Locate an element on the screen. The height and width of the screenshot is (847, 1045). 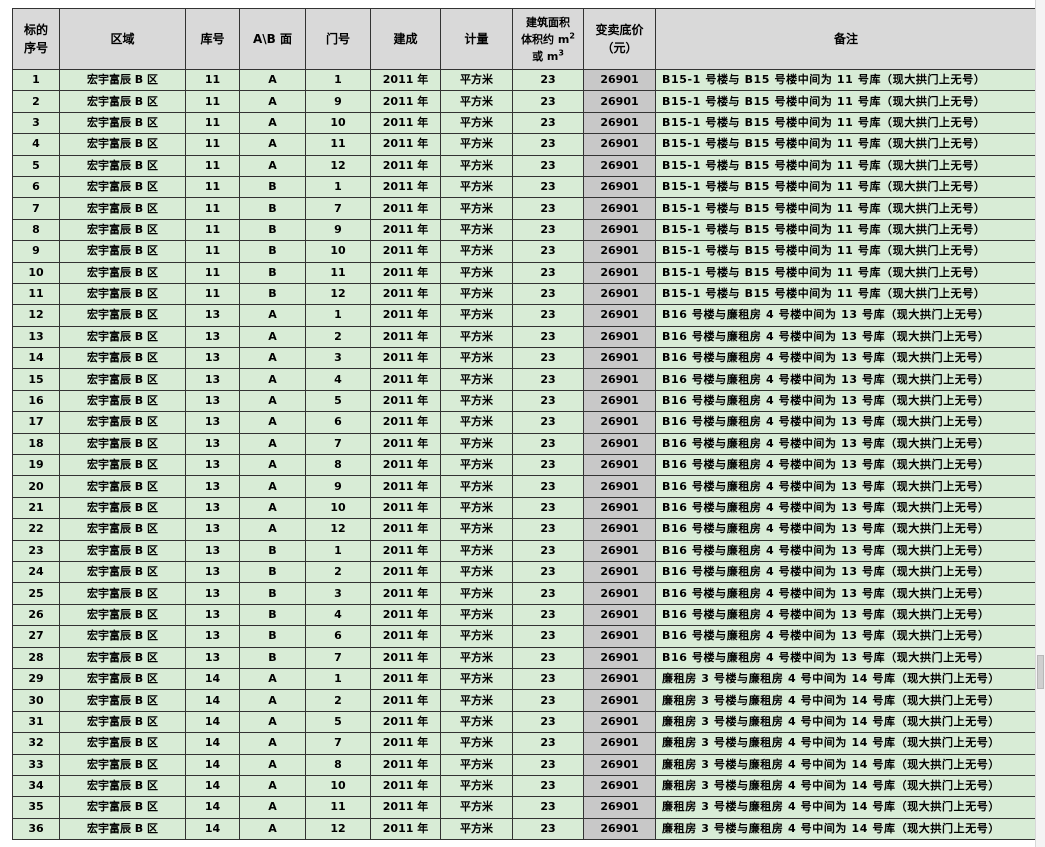
cell-seq: 6 is located at coordinates (36, 187).